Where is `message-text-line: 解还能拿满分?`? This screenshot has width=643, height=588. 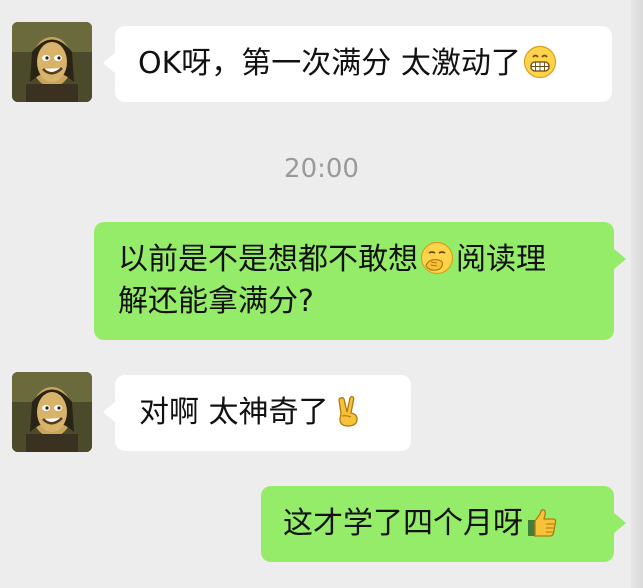 message-text-line: 解还能拿满分? is located at coordinates (216, 301).